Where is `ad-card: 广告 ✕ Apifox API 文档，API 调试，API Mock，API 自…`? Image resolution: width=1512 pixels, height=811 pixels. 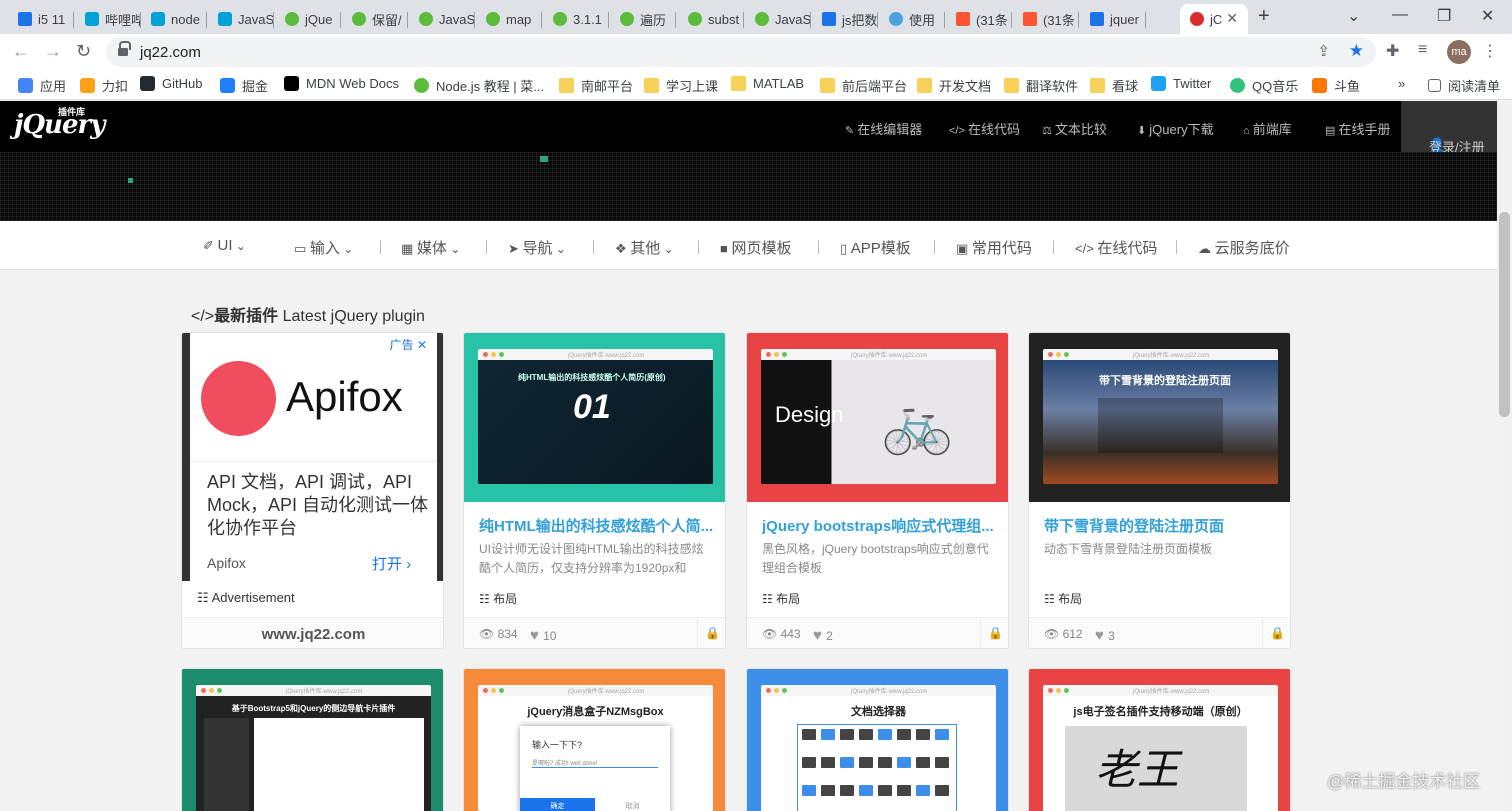
ad-card: 广告 ✕ Apifox API 文档，API 调试，API Mock，API 自… is located at coordinates (312, 490).